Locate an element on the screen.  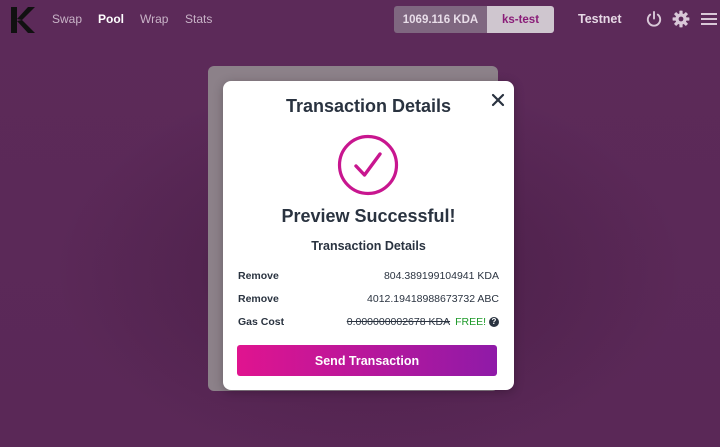
power-icon is located at coordinates (654, 19).